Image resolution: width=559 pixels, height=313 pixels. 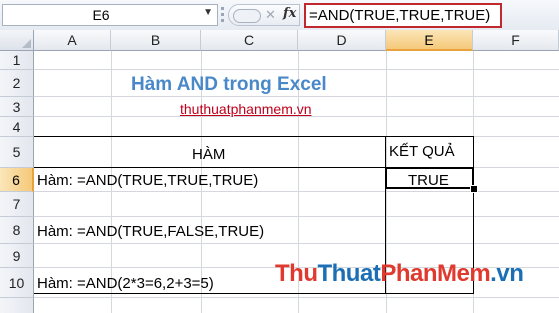 I want to click on row-header-4: 4, so click(x=17, y=127).